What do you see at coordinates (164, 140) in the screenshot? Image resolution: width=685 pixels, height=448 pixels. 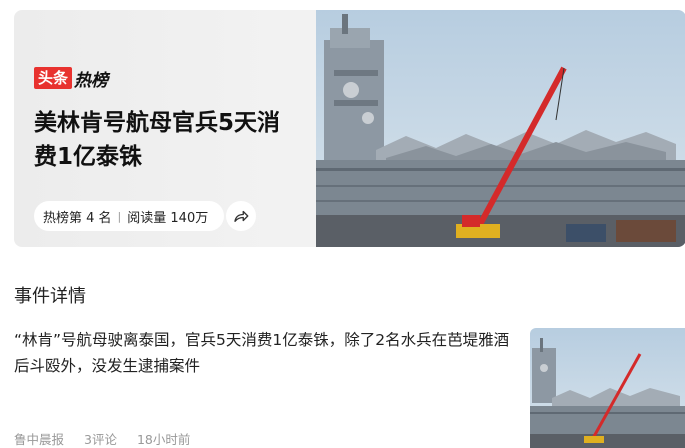 I see `hot-topic-title: 美林肯号航母官兵5天消费1亿泰铢` at bounding box center [164, 140].